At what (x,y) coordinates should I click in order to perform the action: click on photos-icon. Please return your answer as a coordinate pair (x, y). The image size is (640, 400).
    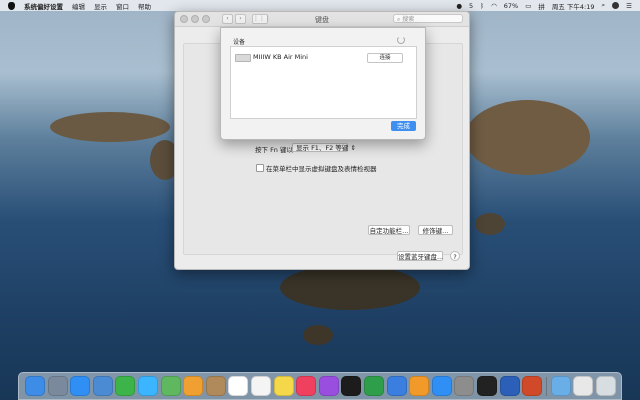
    Looking at the image, I should click on (193, 386).